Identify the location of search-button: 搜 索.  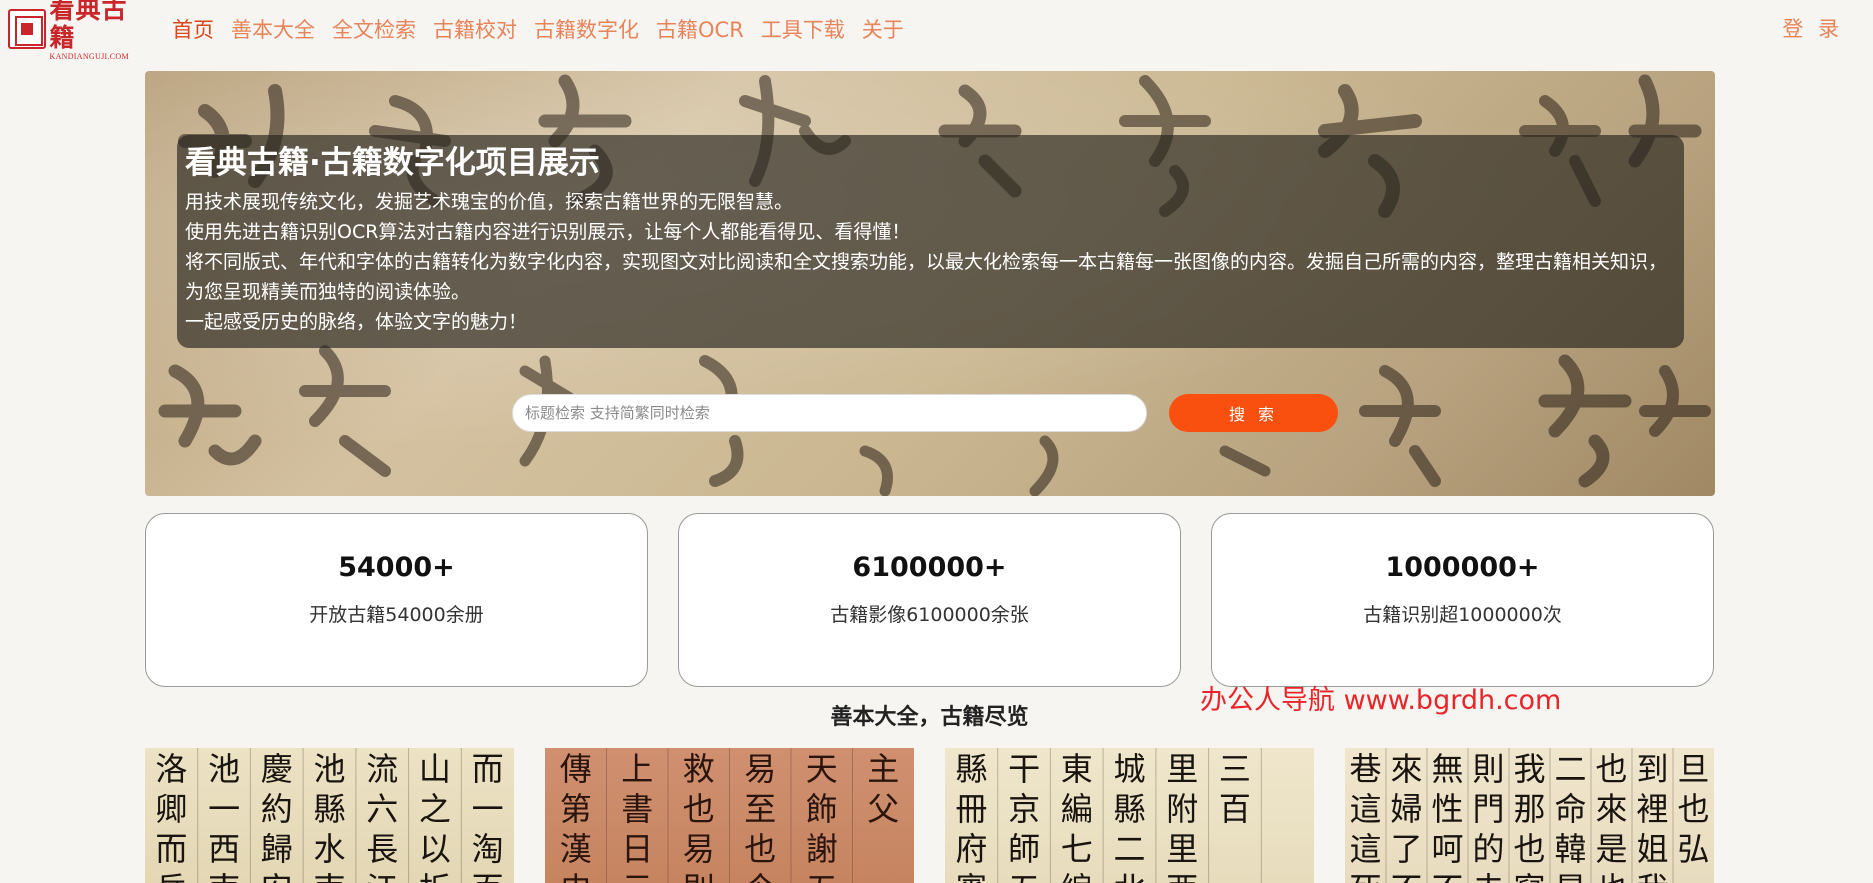
(1253, 413).